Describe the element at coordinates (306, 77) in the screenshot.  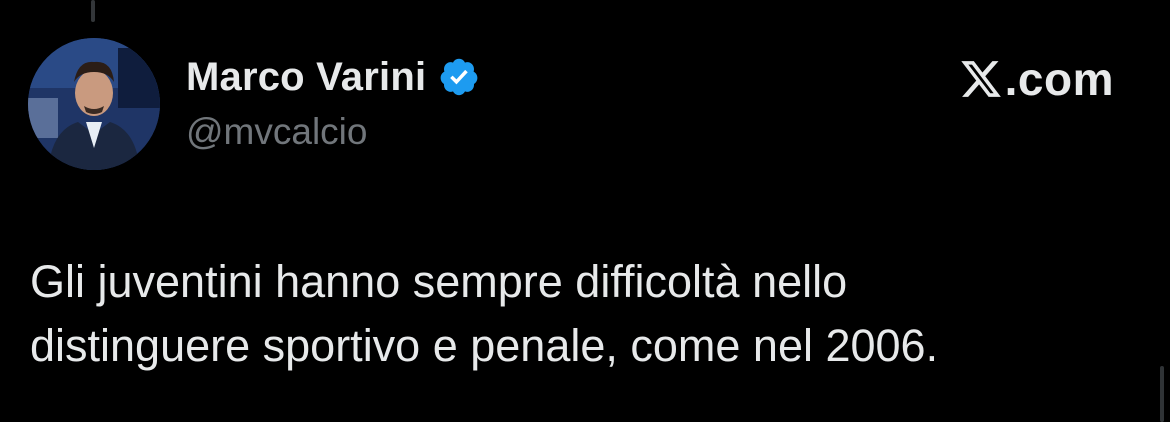
I see `author-display-name: Marco Varini` at that location.